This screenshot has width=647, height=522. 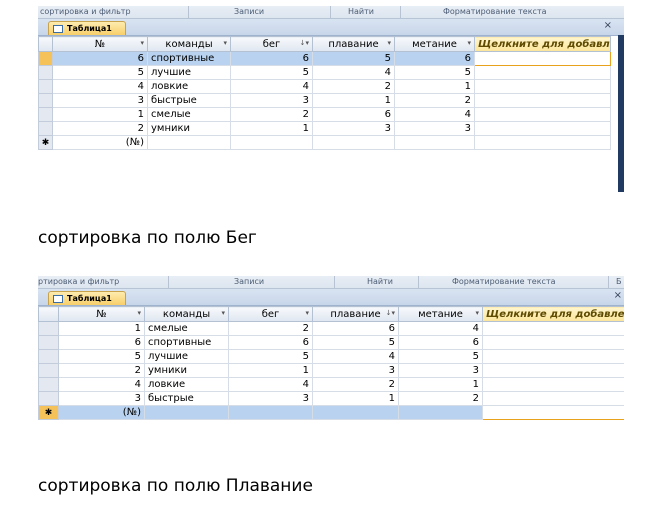 I want to click on tab-table1: Таблица1, so click(x=87, y=298).